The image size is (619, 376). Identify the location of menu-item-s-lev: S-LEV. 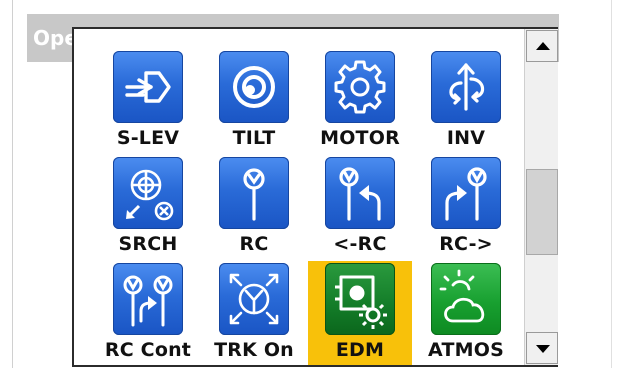
(148, 101).